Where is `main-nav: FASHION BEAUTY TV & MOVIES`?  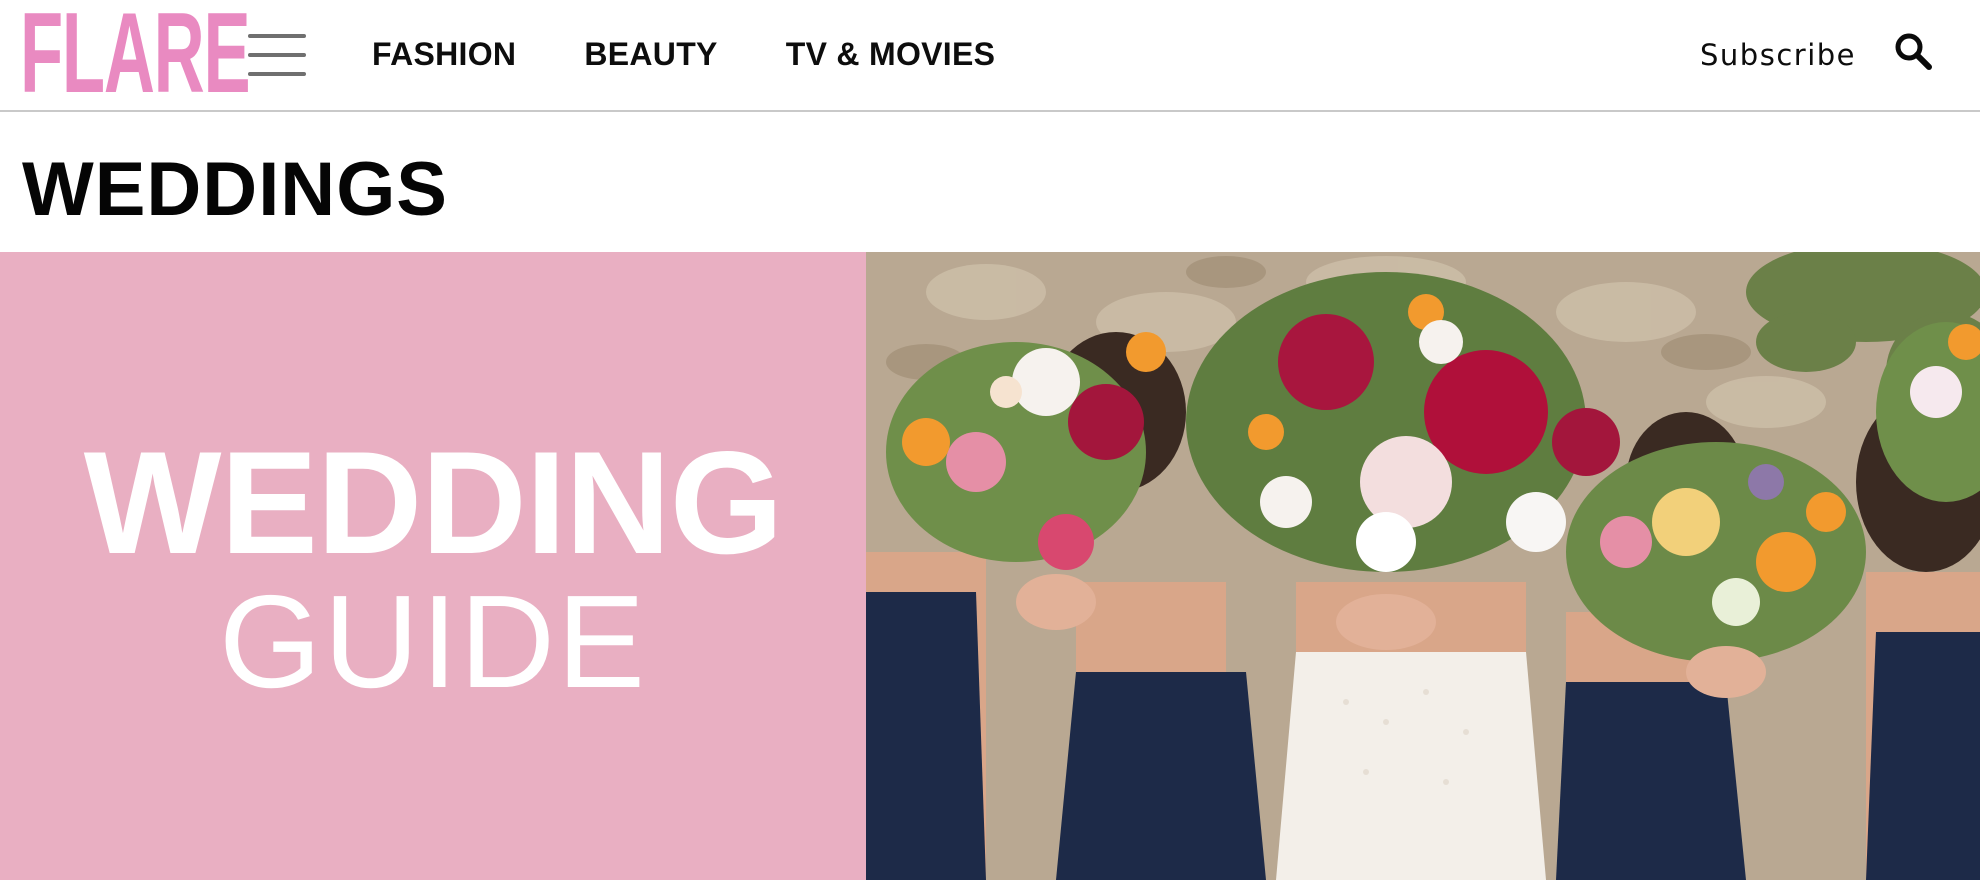 main-nav: FASHION BEAUTY TV & MOVIES is located at coordinates (717, 54).